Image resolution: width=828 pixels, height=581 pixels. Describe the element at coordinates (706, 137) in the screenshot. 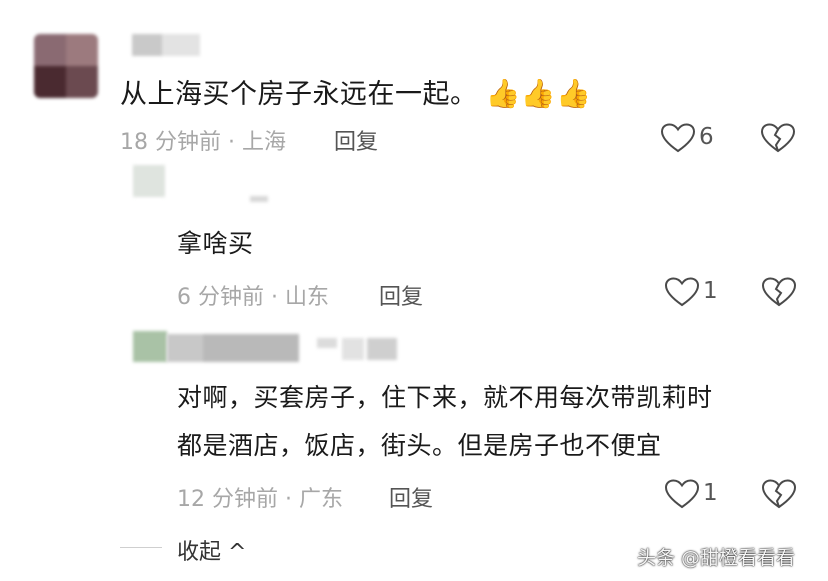

I see `like-count: 6` at that location.